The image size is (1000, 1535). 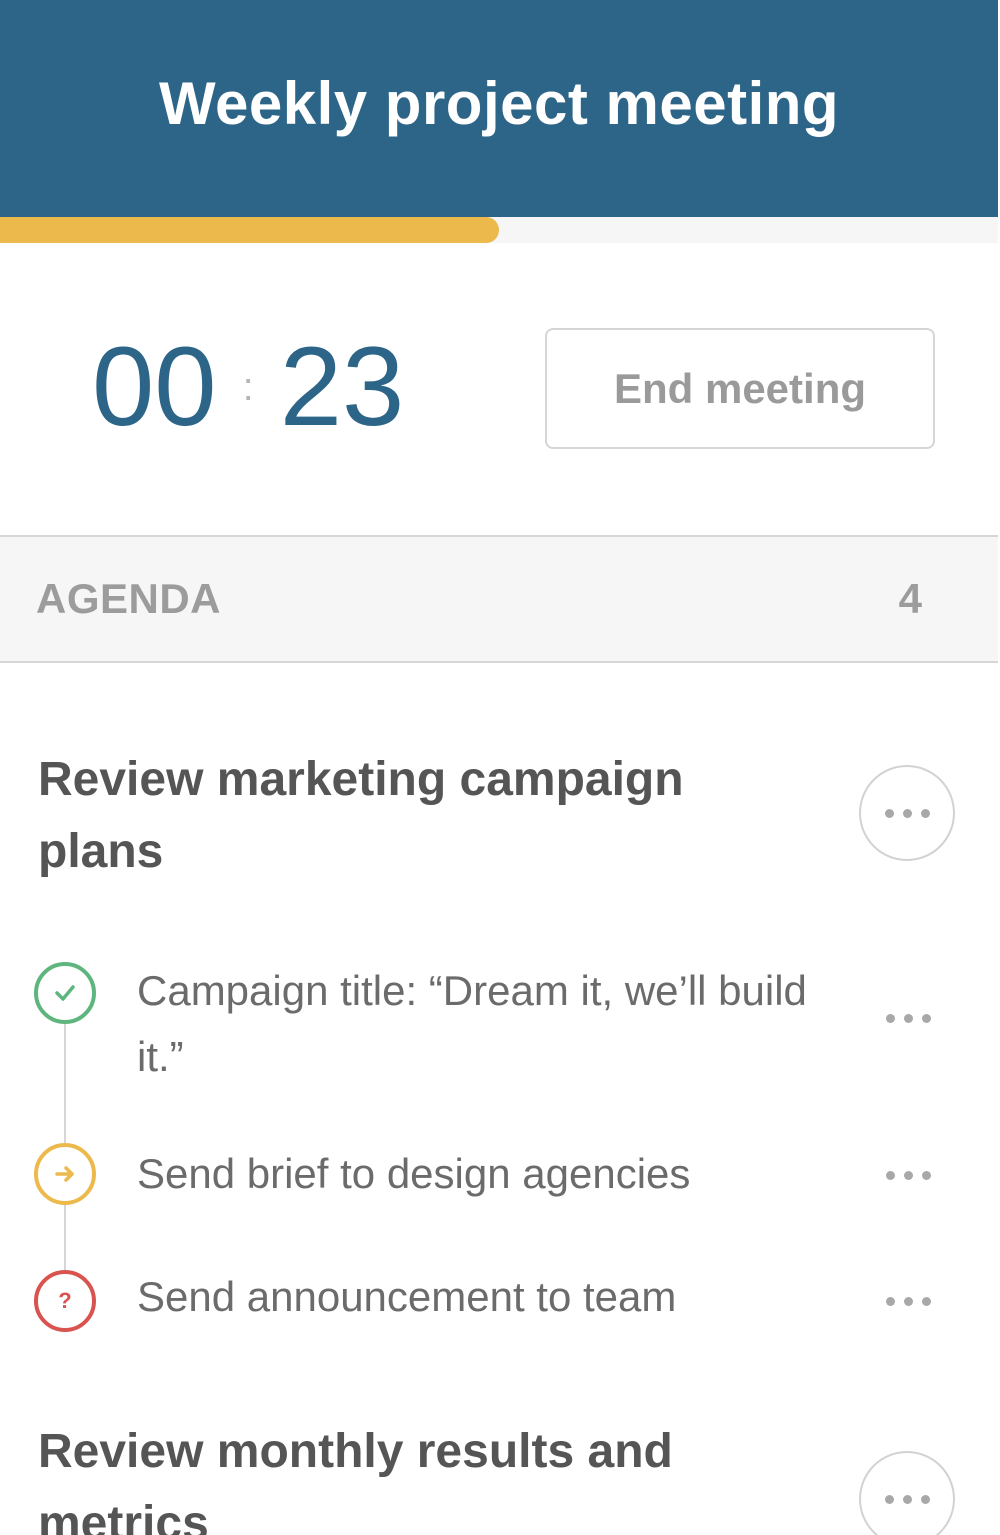 I want to click on timer-seconds: 23, so click(x=342, y=386).